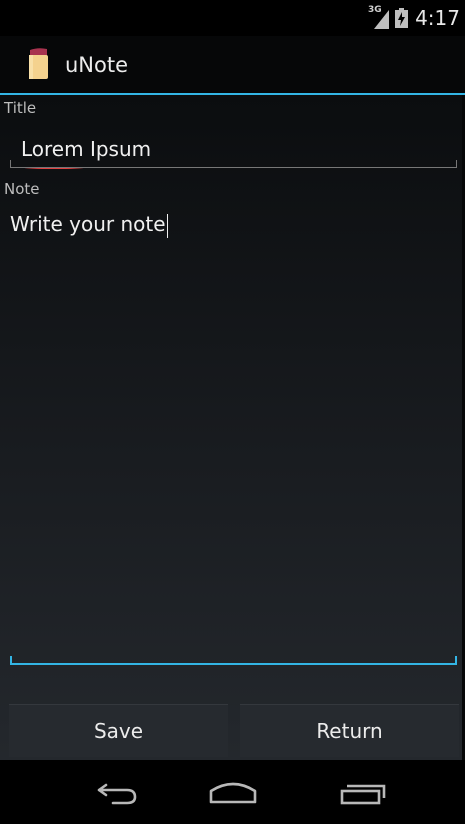 This screenshot has height=824, width=465. I want to click on network-signal-icon: 3G, so click(379, 17).